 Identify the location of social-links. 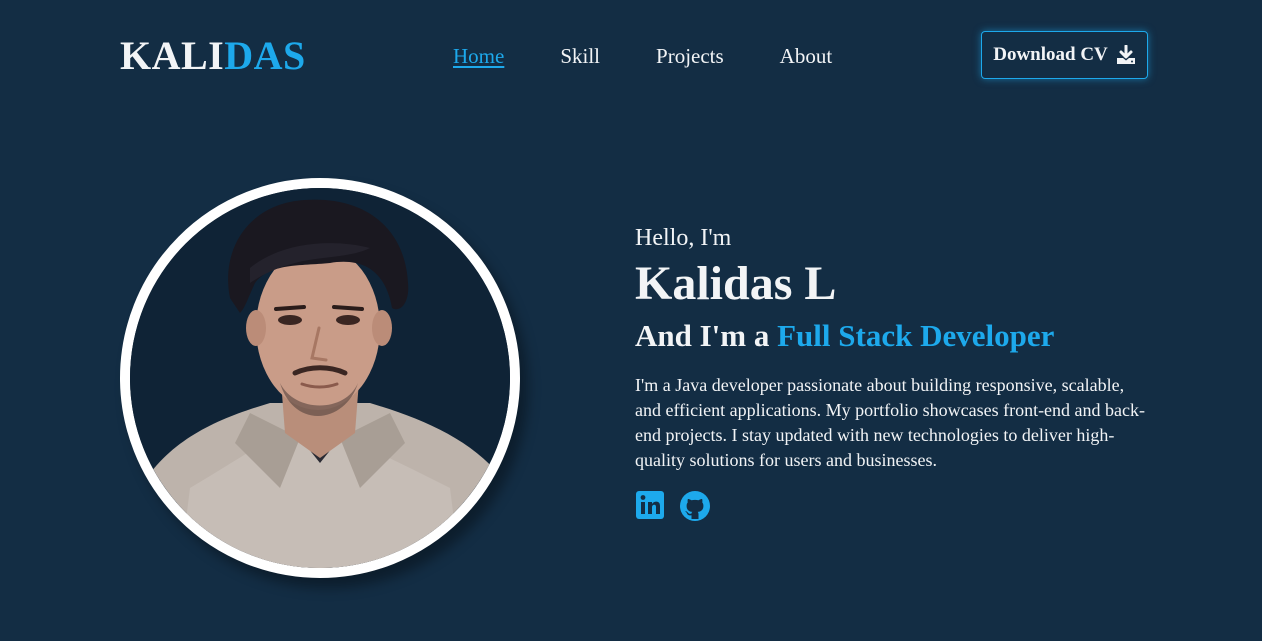
(895, 505).